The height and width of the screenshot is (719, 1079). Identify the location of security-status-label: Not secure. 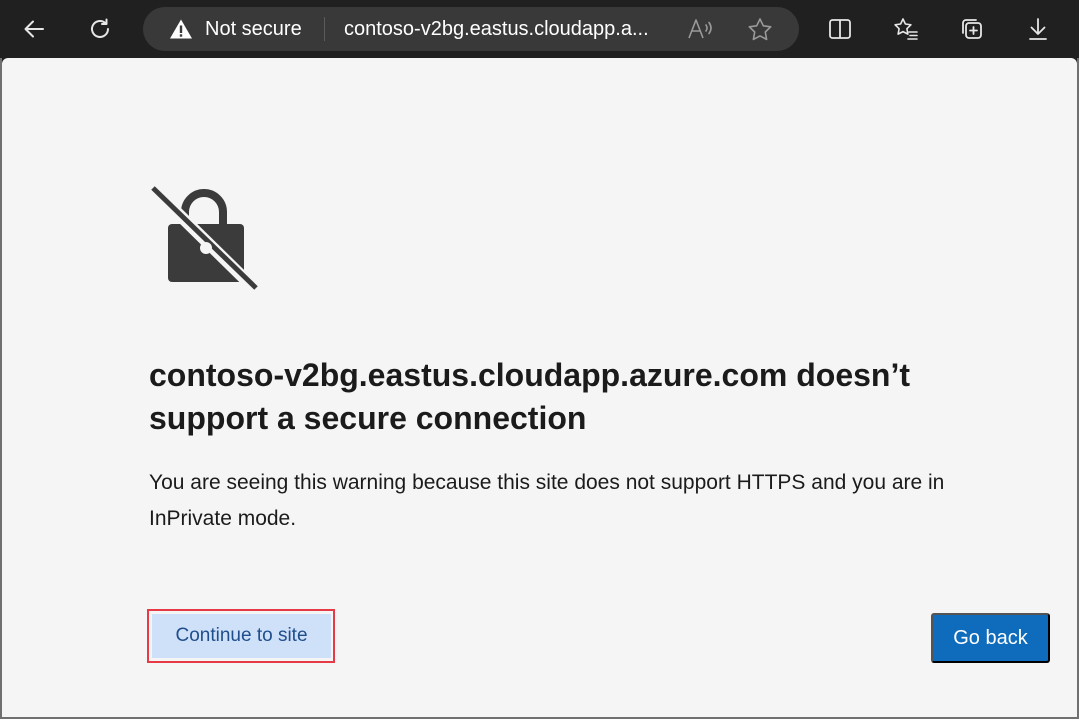
(253, 29).